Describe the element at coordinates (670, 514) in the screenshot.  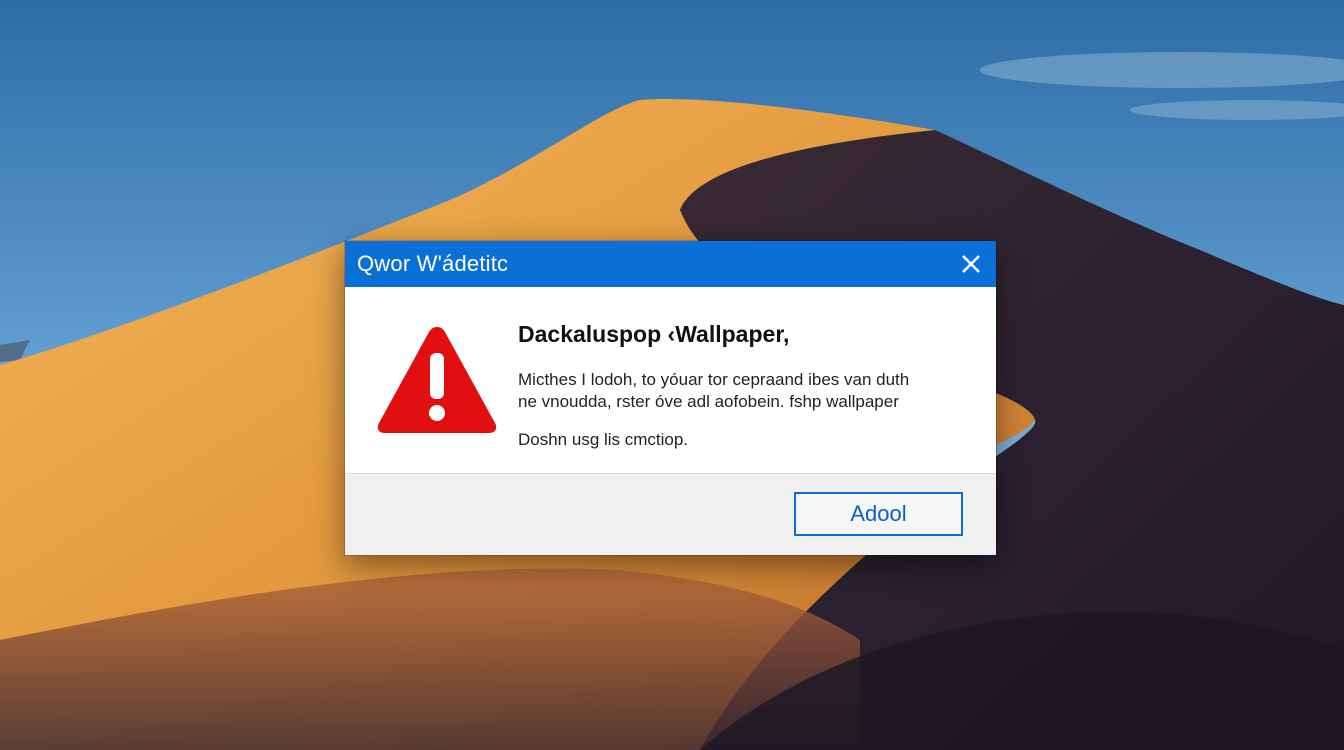
I see `dialog-footer: Adool` at that location.